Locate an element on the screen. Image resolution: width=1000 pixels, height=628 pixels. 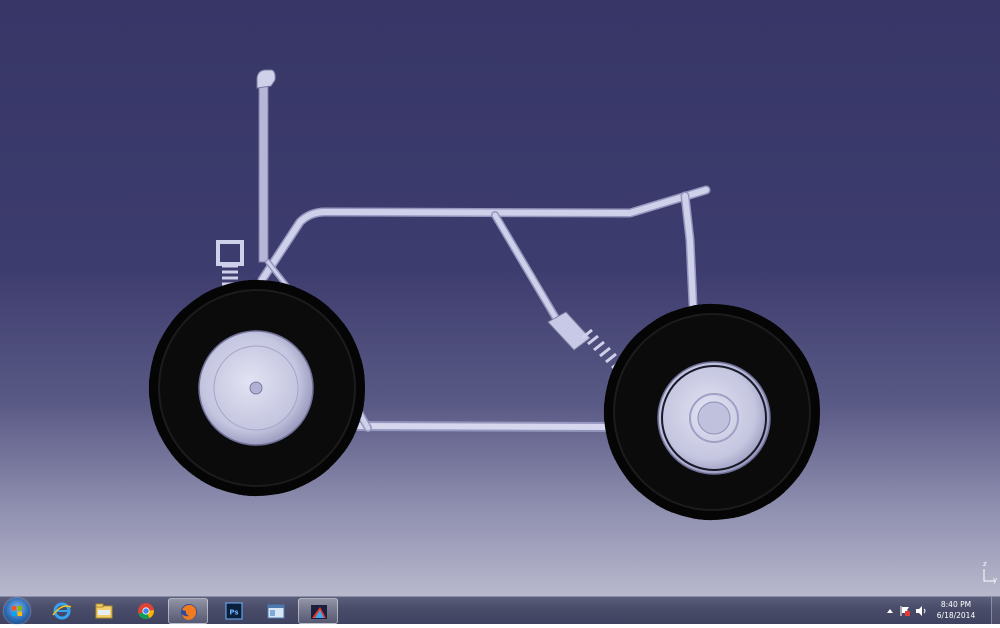
taskbar-explorer-button is located at coordinates (104, 611).